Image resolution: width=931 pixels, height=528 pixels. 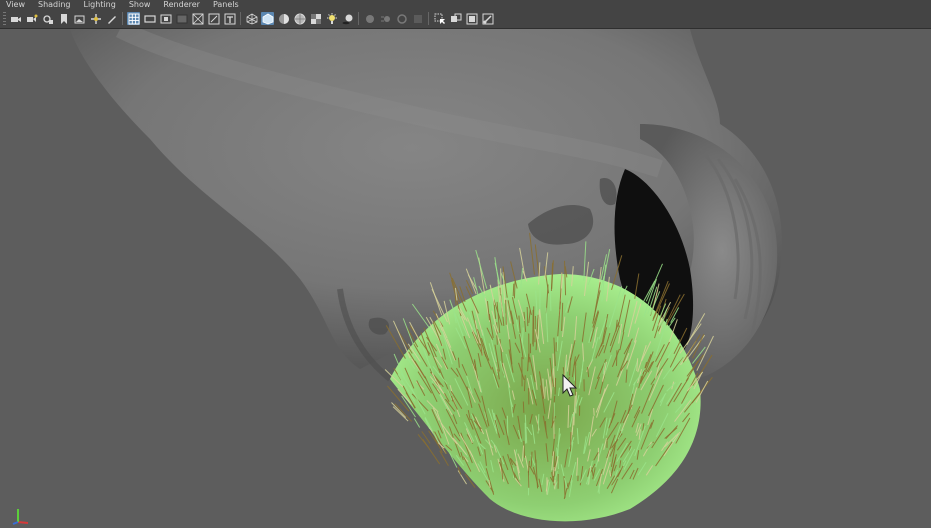 I want to click on grease-pencil-icon, so click(x=111, y=18).